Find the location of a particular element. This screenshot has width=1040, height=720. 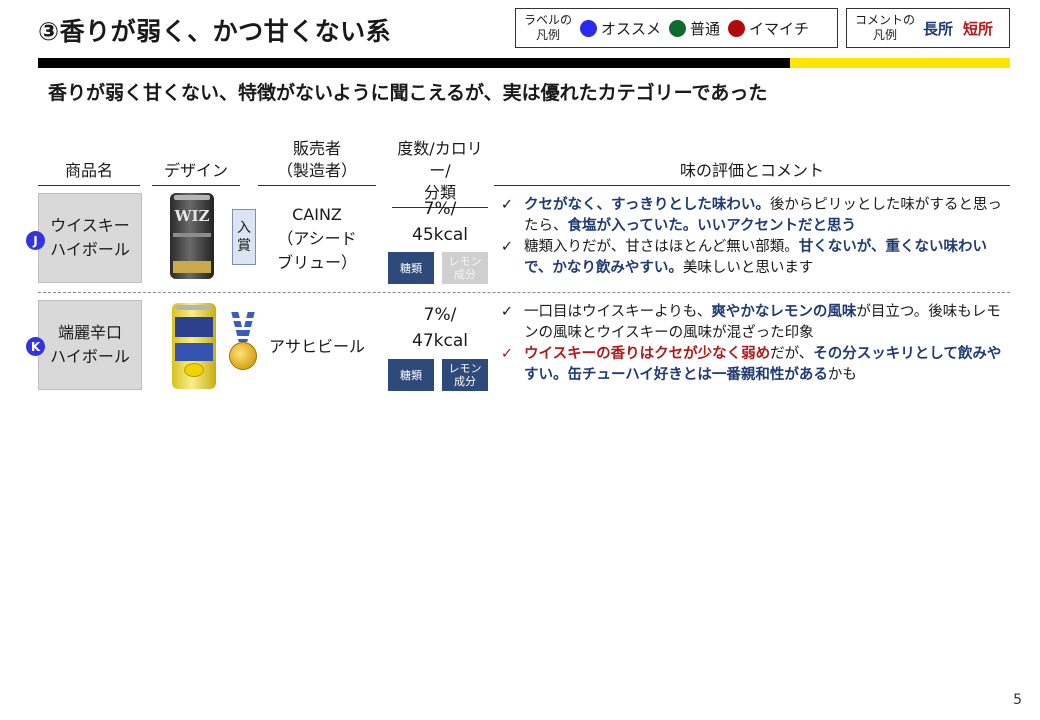

legend-item-recommended: オススメ is located at coordinates (620, 28).